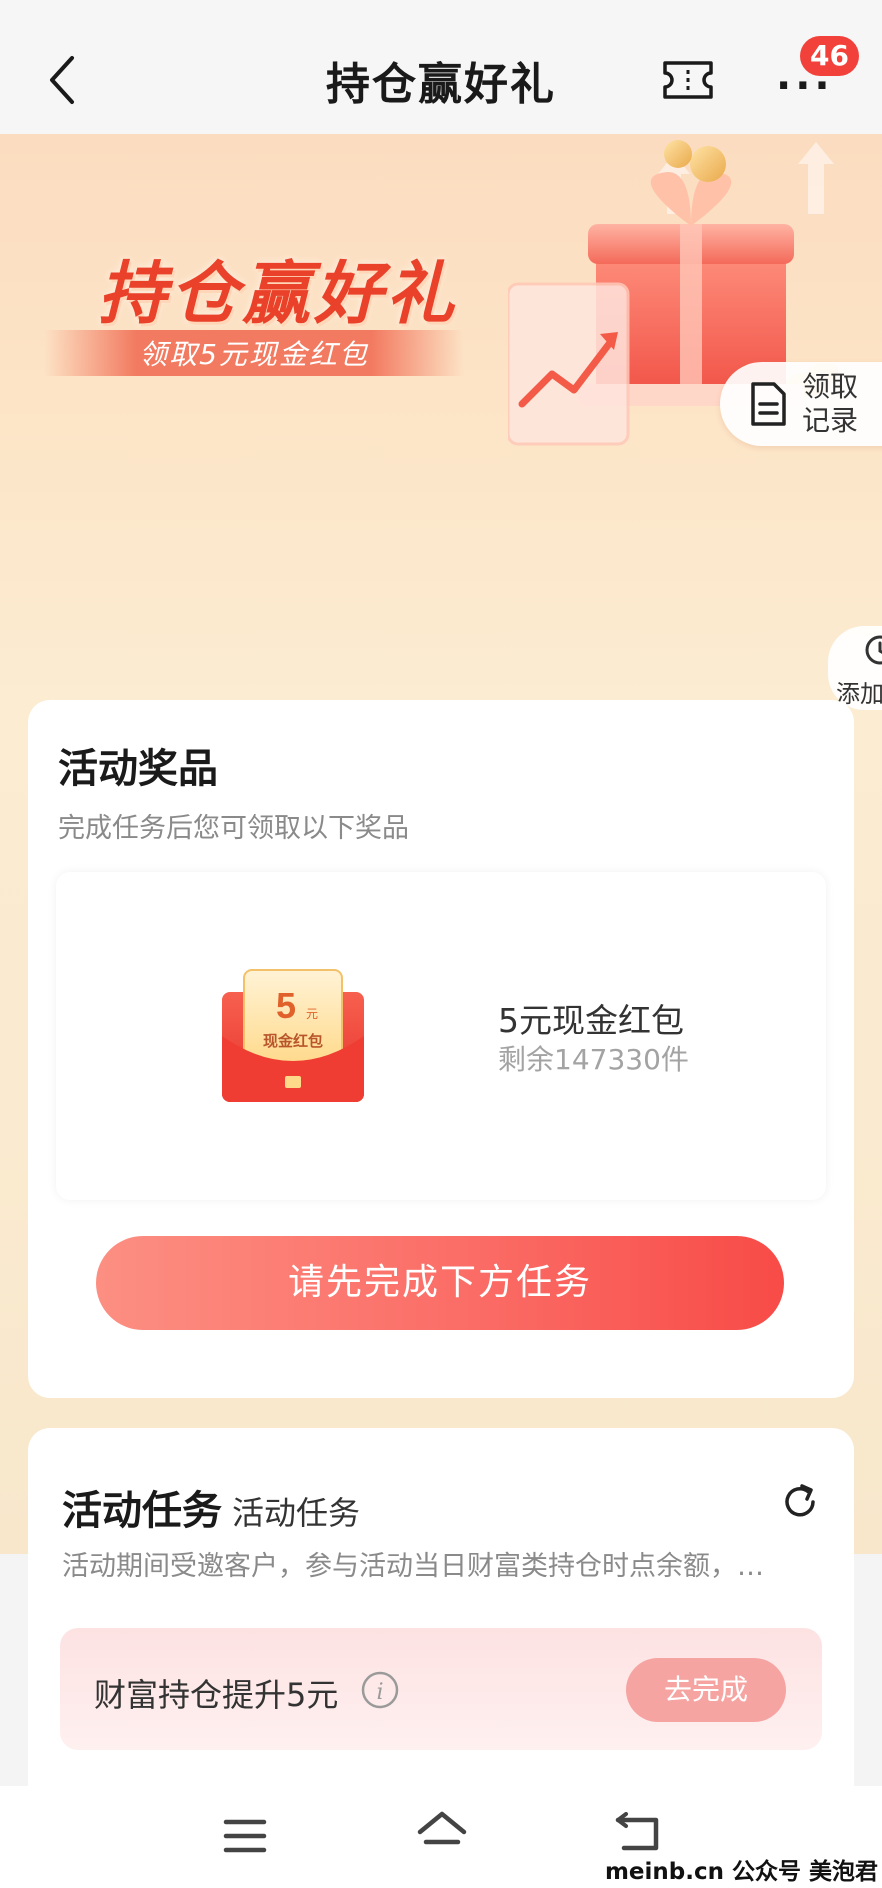  What do you see at coordinates (591, 1020) in the screenshot?
I see `prize-name: 5元现金红包` at bounding box center [591, 1020].